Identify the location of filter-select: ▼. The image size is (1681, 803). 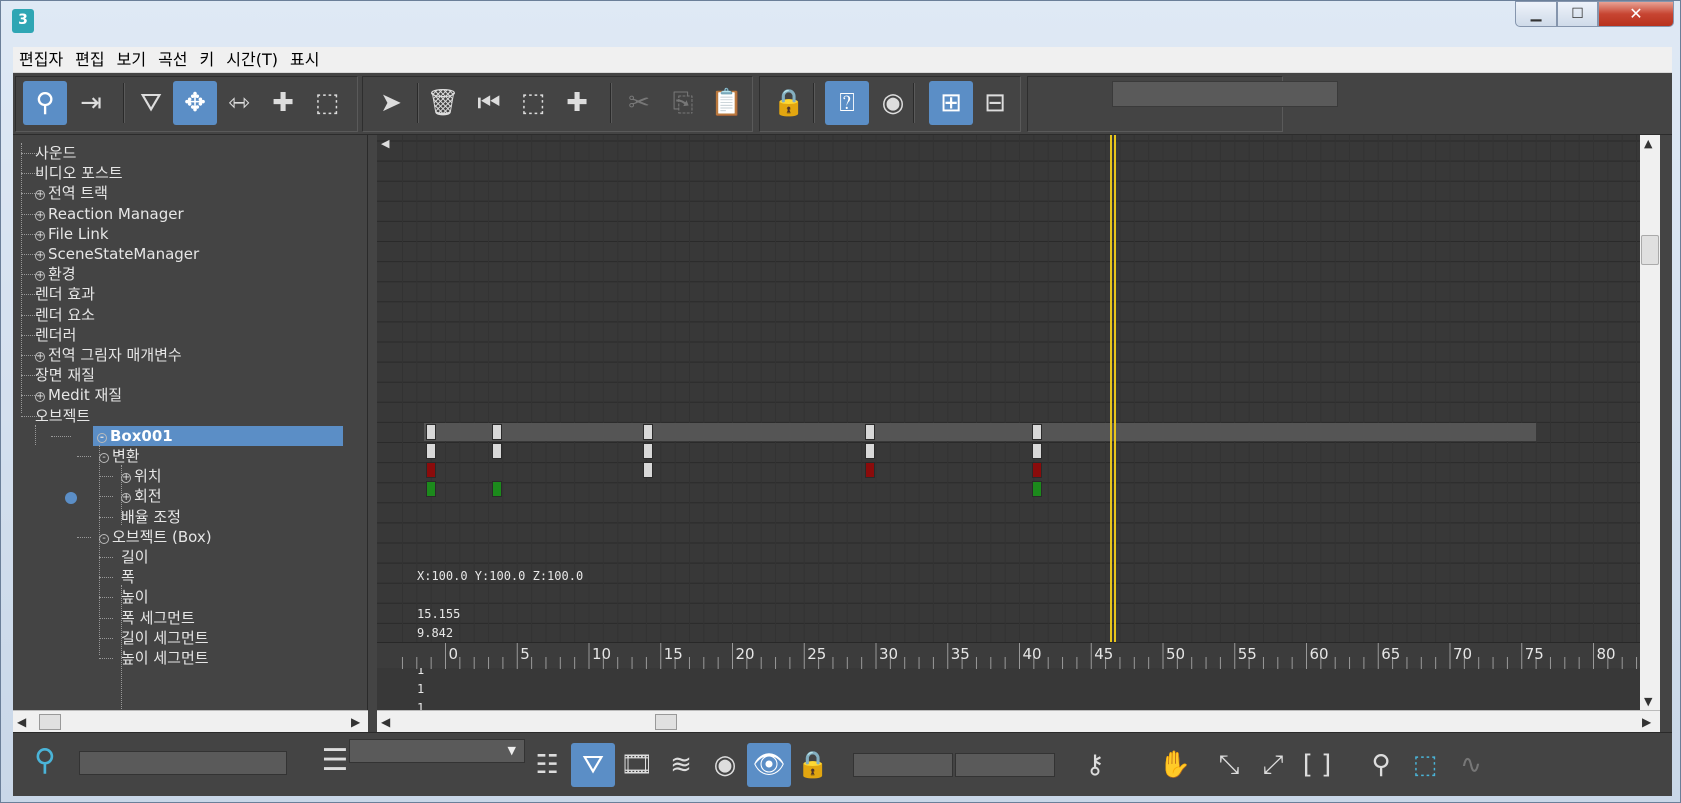
(437, 751).